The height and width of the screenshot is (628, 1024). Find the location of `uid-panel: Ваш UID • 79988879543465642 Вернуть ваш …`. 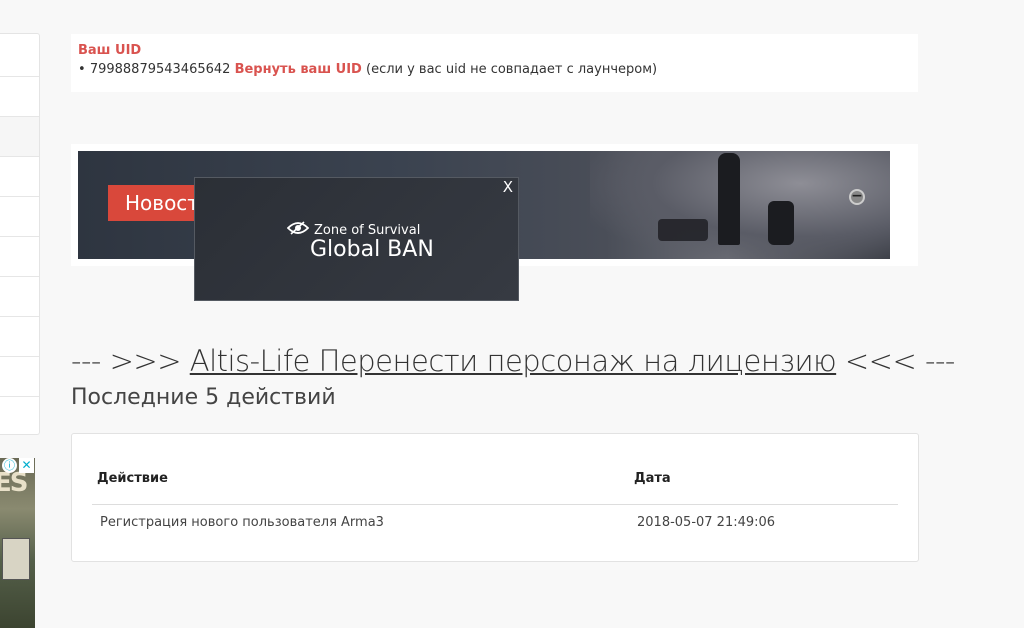

uid-panel: Ваш UID • 79988879543465642 Вернуть ваш … is located at coordinates (494, 63).